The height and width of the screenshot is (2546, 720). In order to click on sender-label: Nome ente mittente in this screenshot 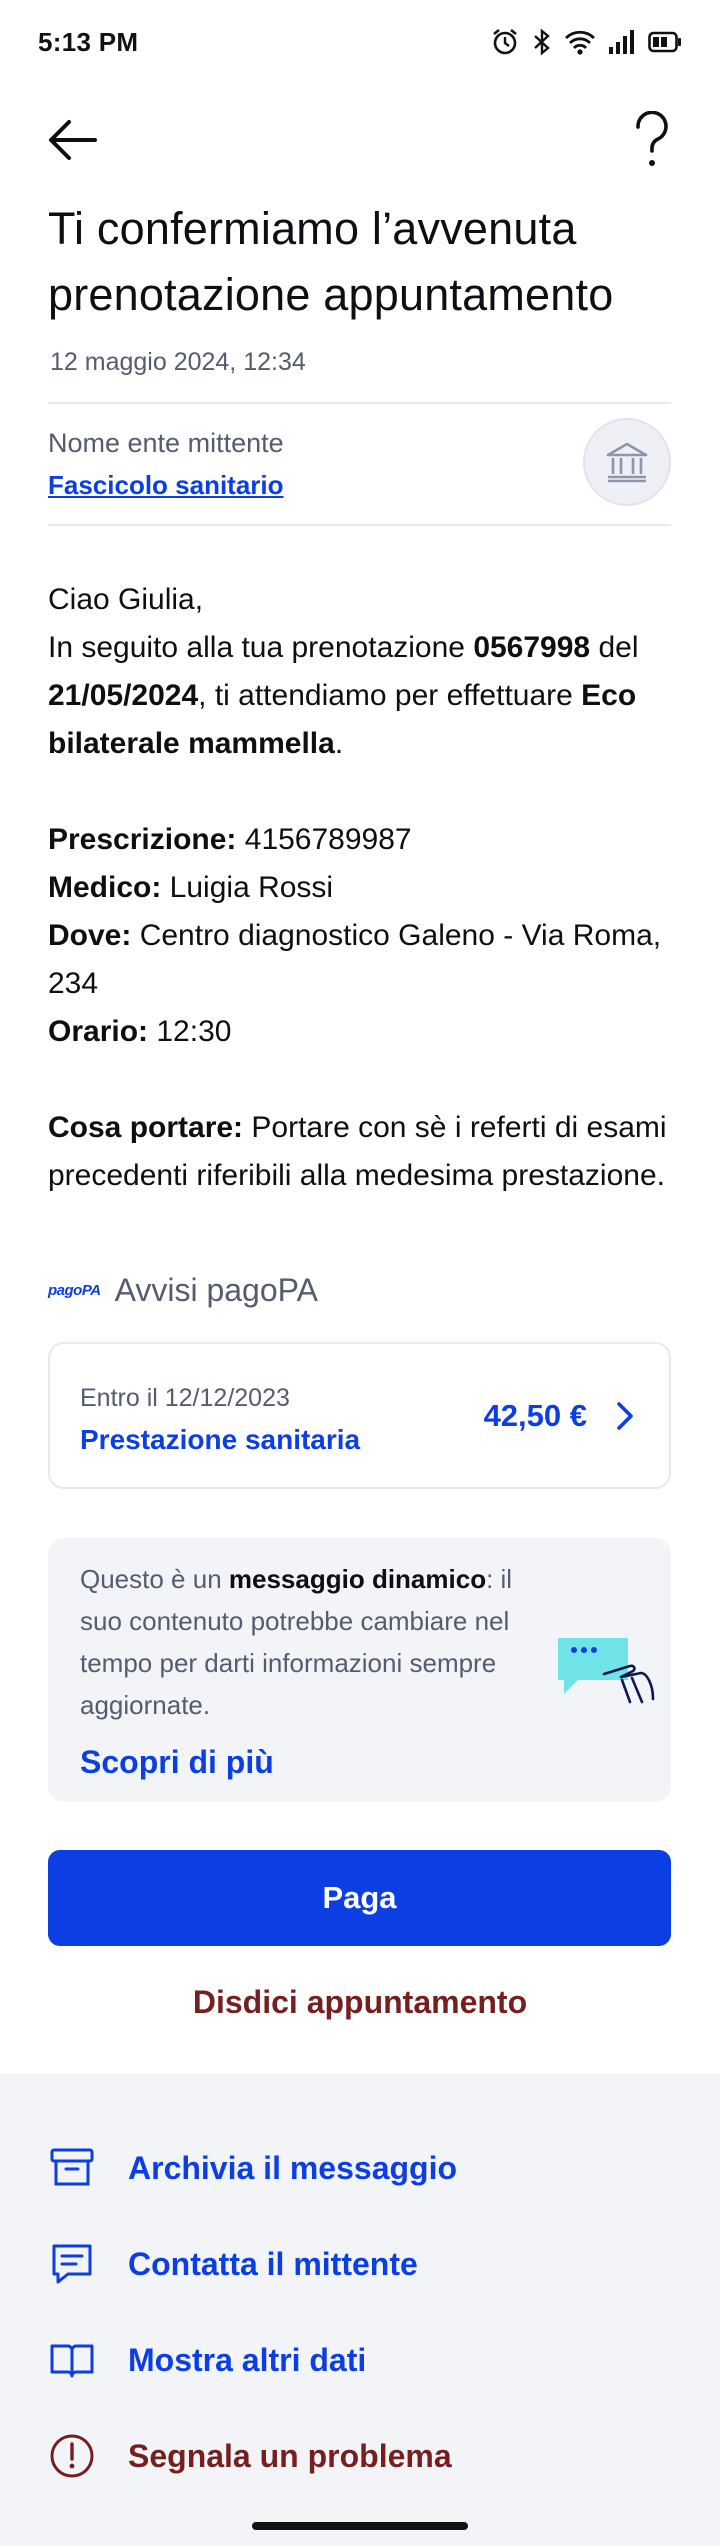, I will do `click(166, 443)`.